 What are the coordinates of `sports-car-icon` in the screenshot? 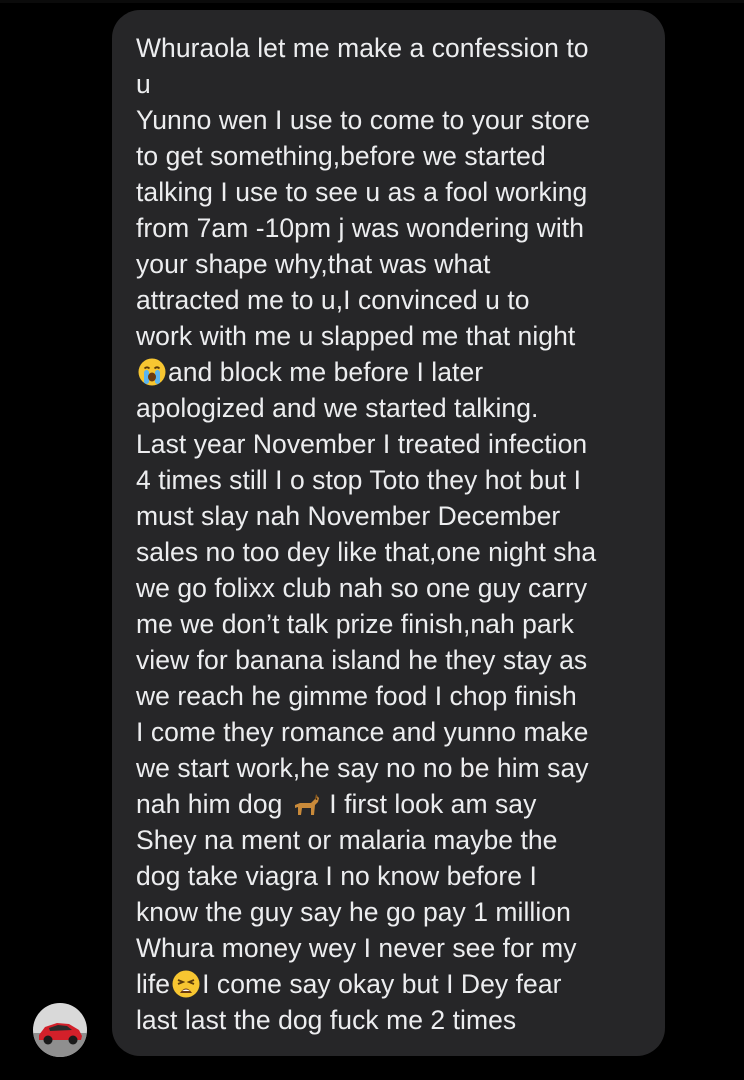 It's located at (60, 1030).